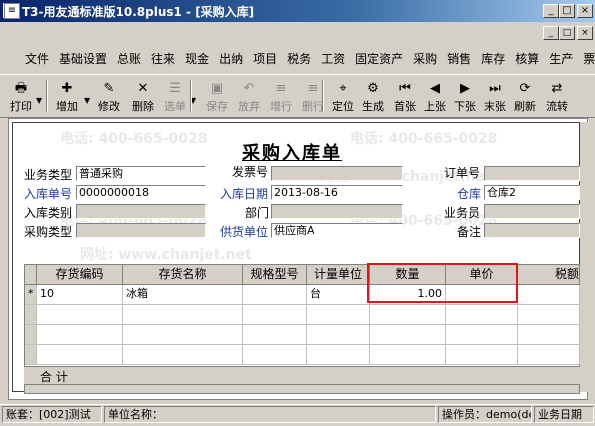 Image resolution: width=595 pixels, height=426 pixels. I want to click on status-account: 账套：[002]测试, so click(52, 414).